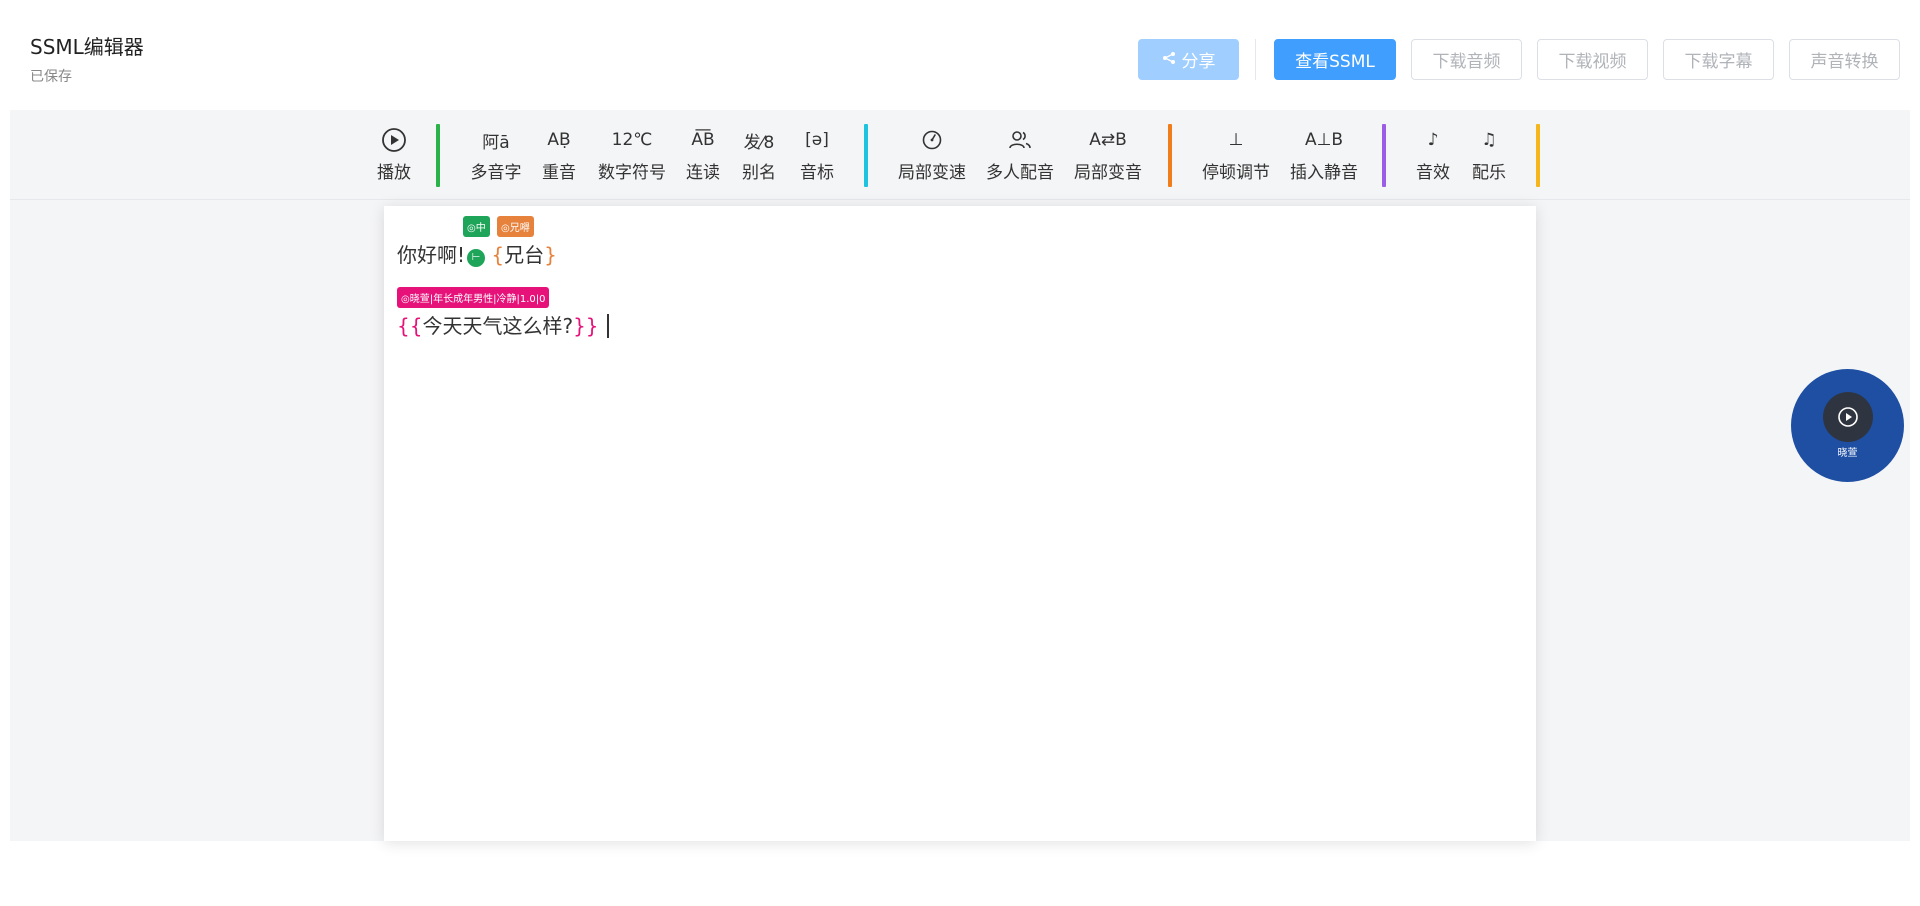  I want to click on voice-avatar, so click(1847, 417).